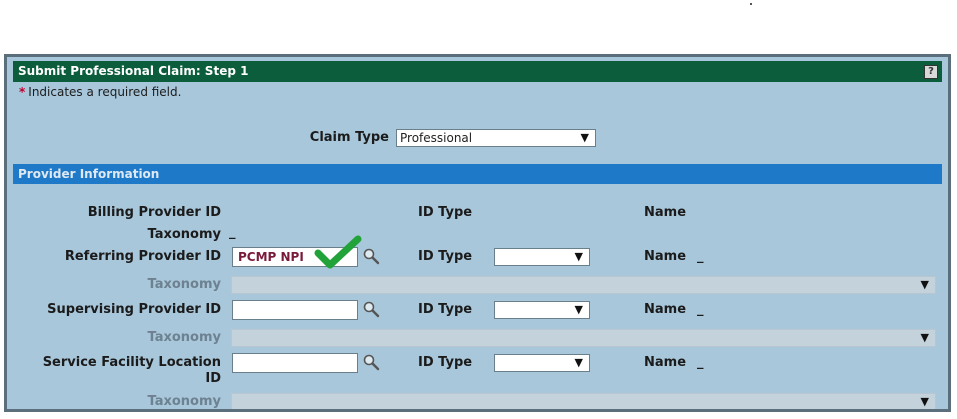  I want to click on checkmark-icon, so click(338, 252).